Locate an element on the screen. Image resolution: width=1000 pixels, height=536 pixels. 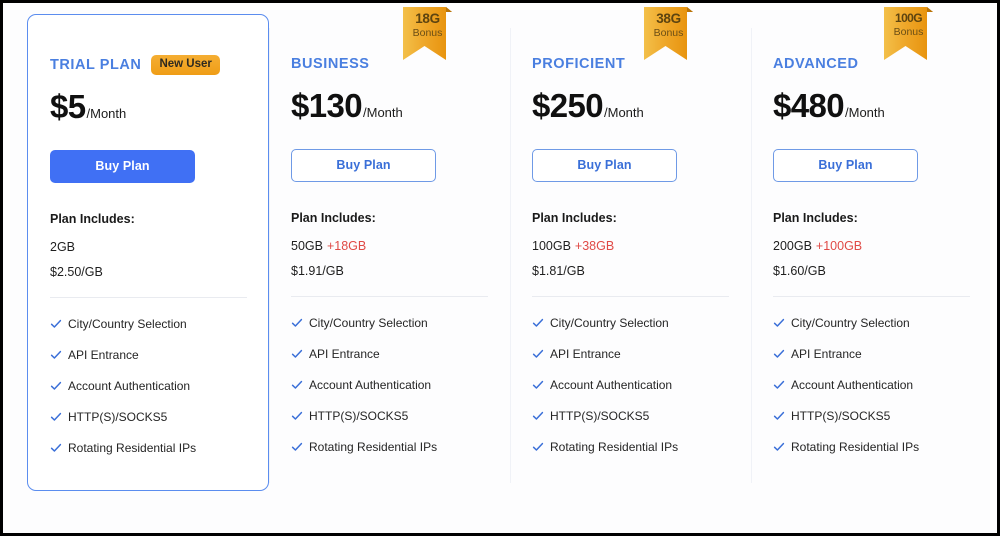
plan-quota: 100GB +38GB is located at coordinates (630, 246).